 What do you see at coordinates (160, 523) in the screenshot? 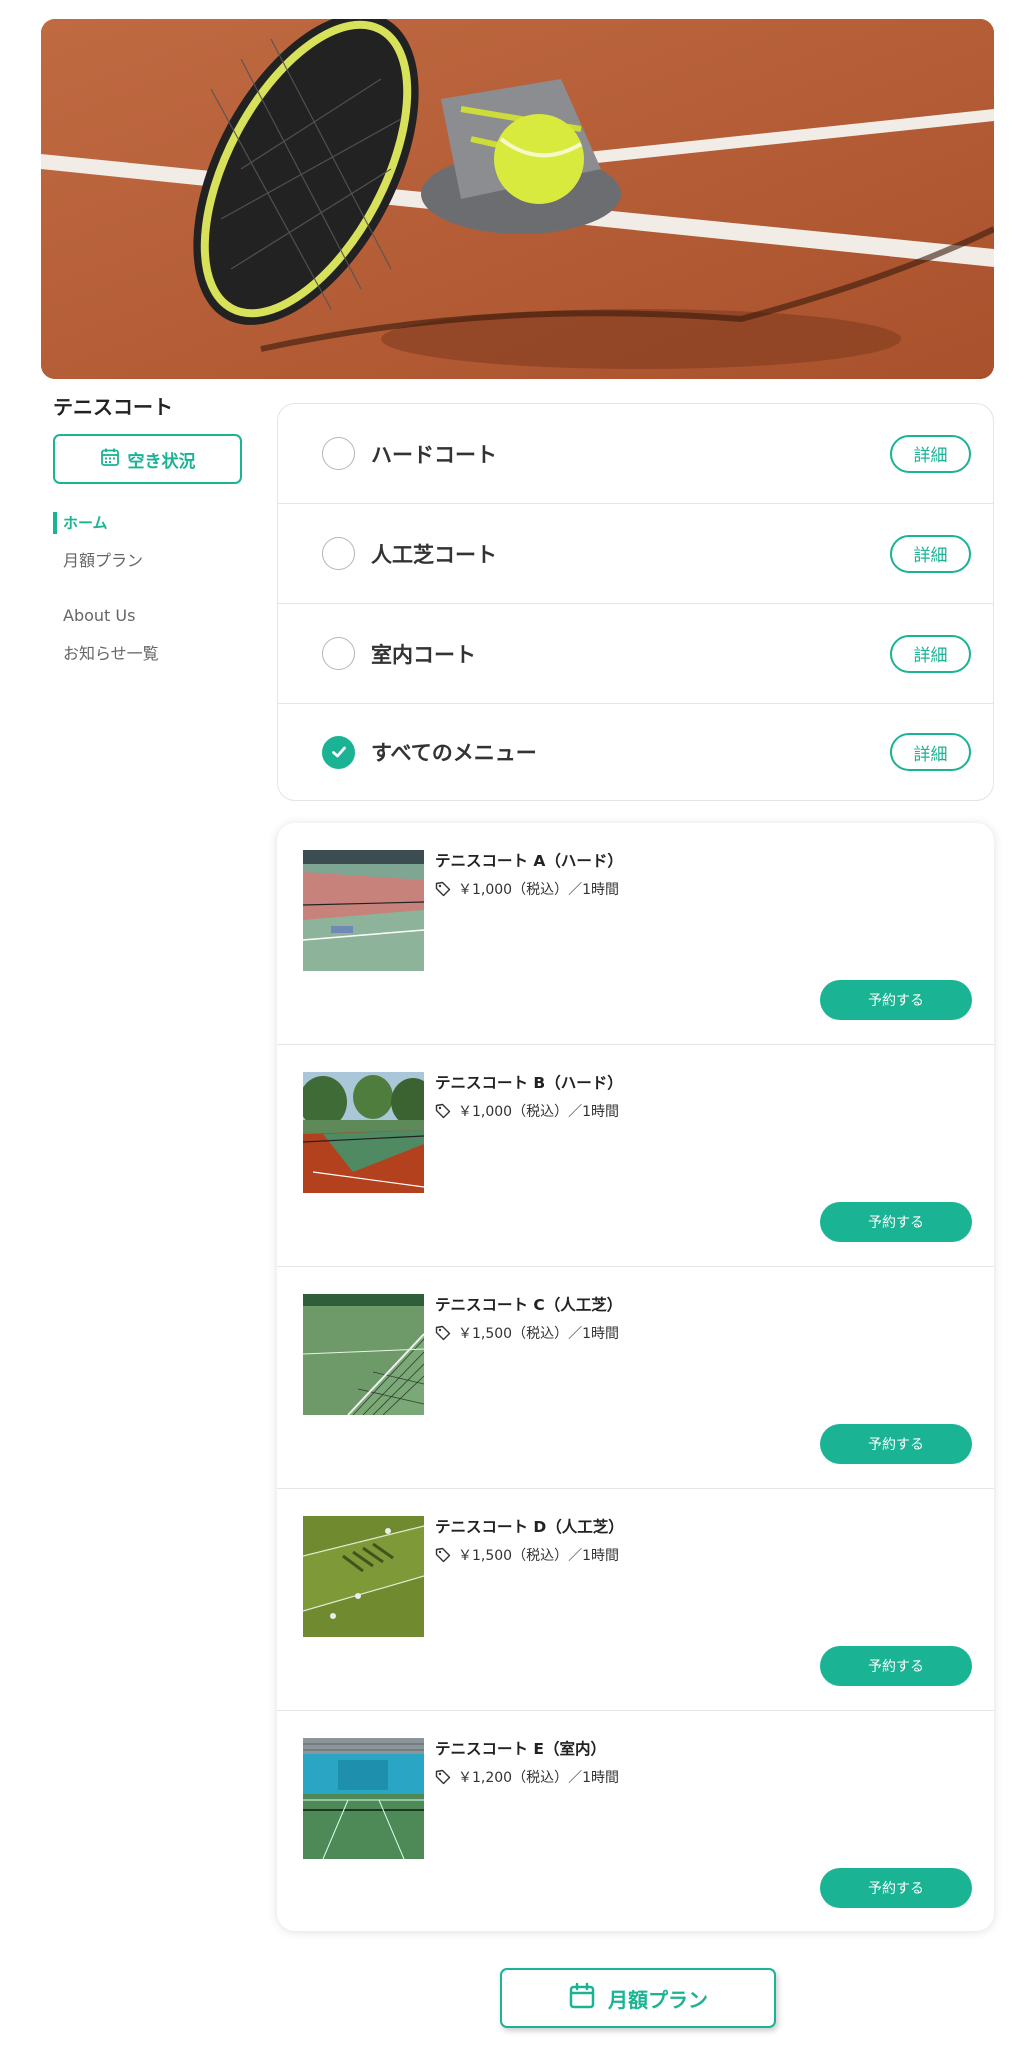
I see `sidebar-item-home: ホーム` at bounding box center [160, 523].